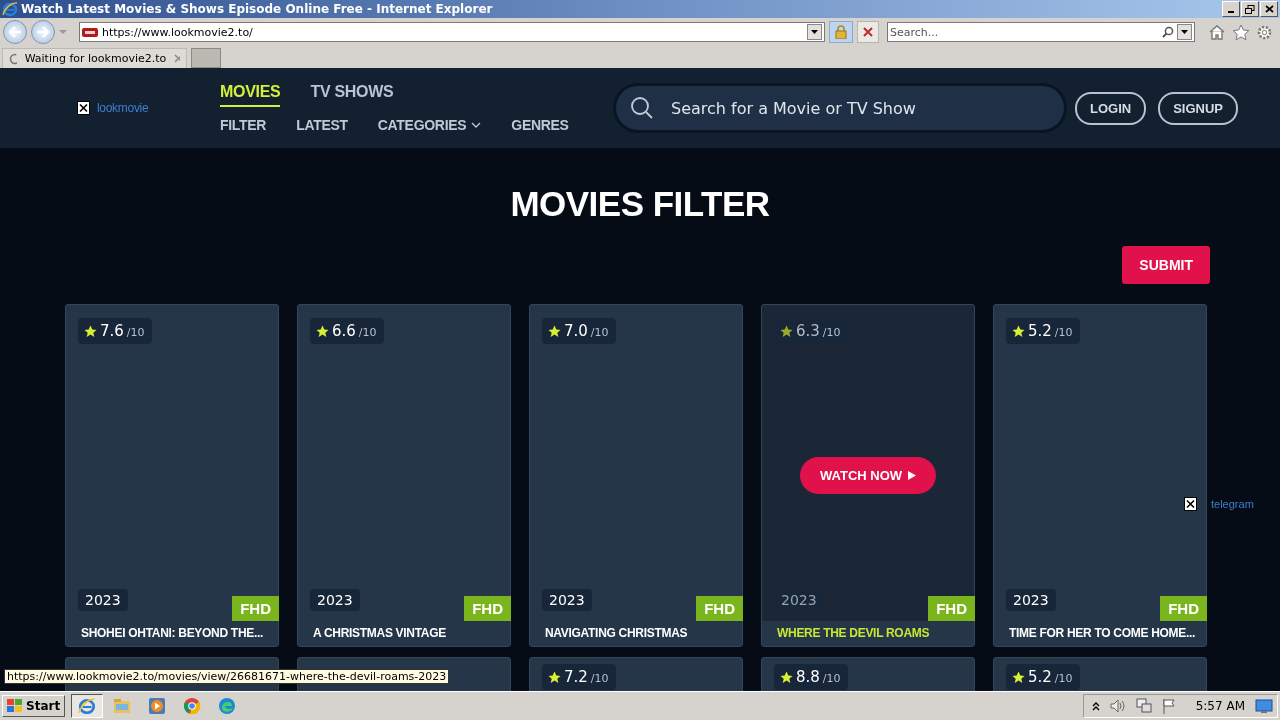  I want to click on windows-logo-icon, so click(15, 706).